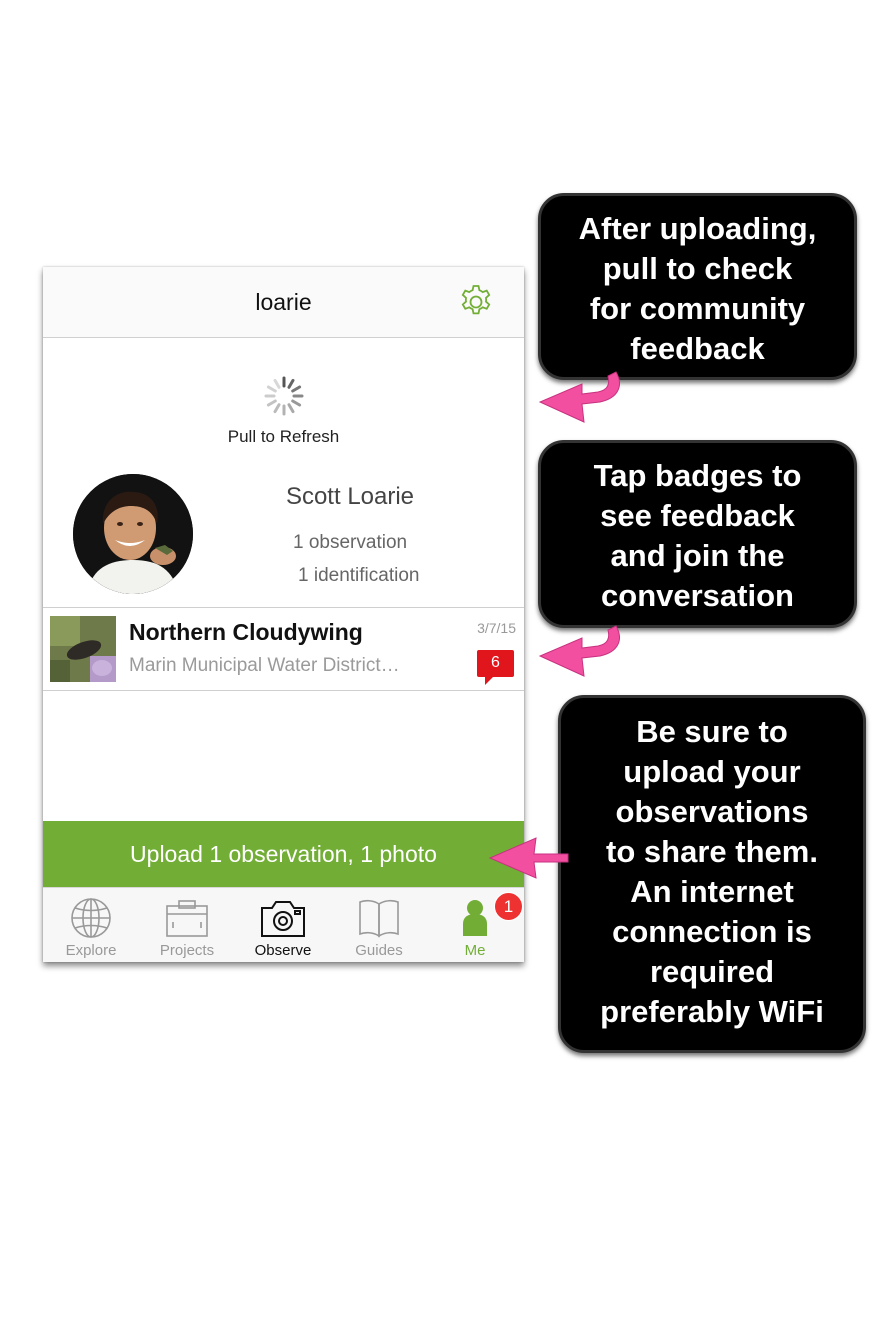 This screenshot has width=888, height=1333. Describe the element at coordinates (284, 396) in the screenshot. I see `loading-spinner-icon` at that location.